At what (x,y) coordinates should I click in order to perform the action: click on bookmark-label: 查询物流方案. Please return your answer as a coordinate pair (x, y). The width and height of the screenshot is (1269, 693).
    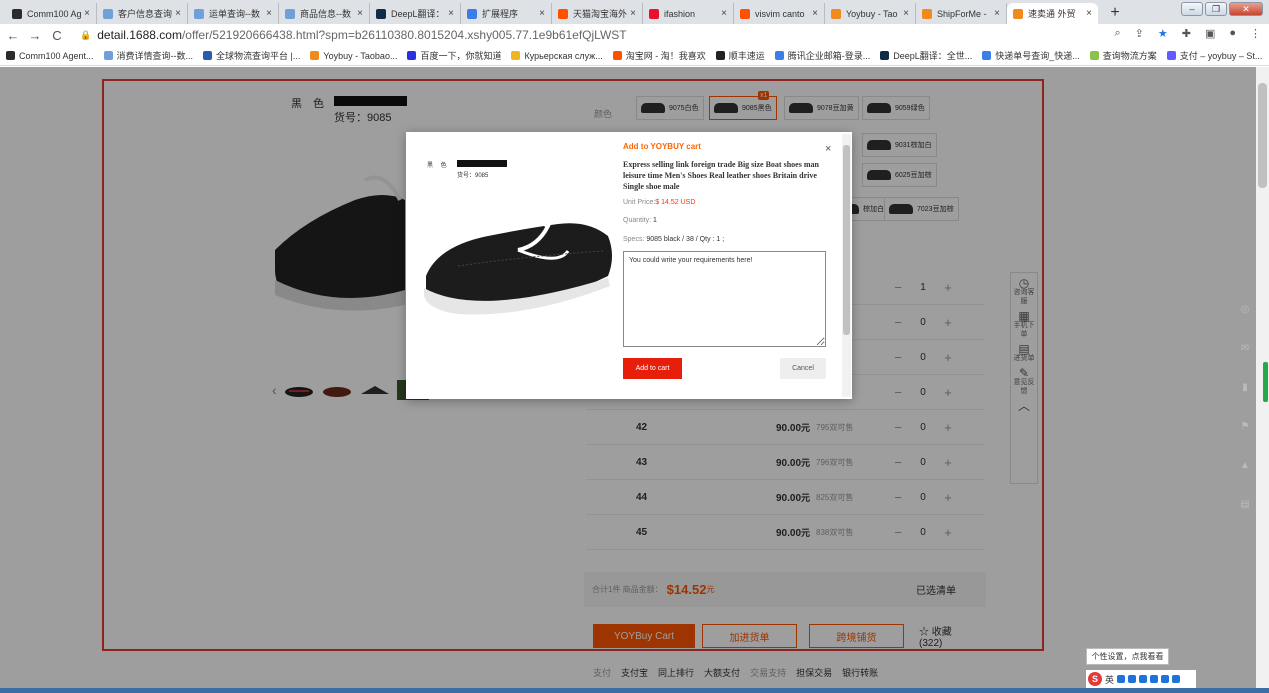
    Looking at the image, I should click on (1129, 56).